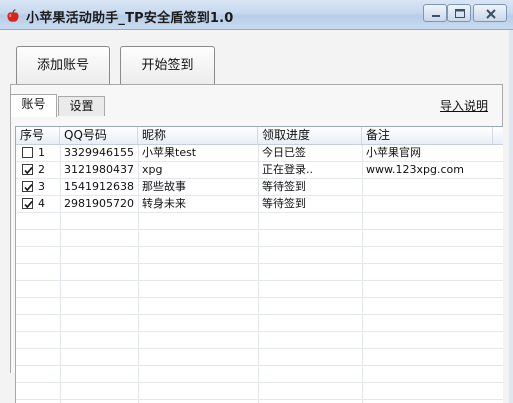 The image size is (513, 403). What do you see at coordinates (13, 15) in the screenshot?
I see `apple-icon` at bounding box center [13, 15].